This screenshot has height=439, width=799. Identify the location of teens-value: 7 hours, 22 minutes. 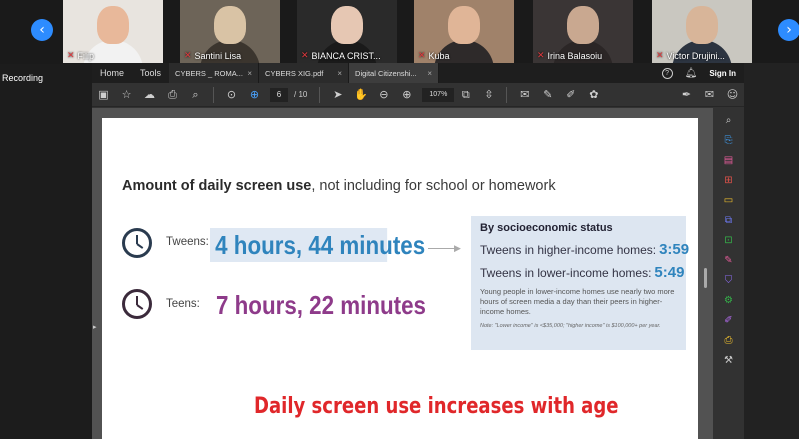
(321, 305).